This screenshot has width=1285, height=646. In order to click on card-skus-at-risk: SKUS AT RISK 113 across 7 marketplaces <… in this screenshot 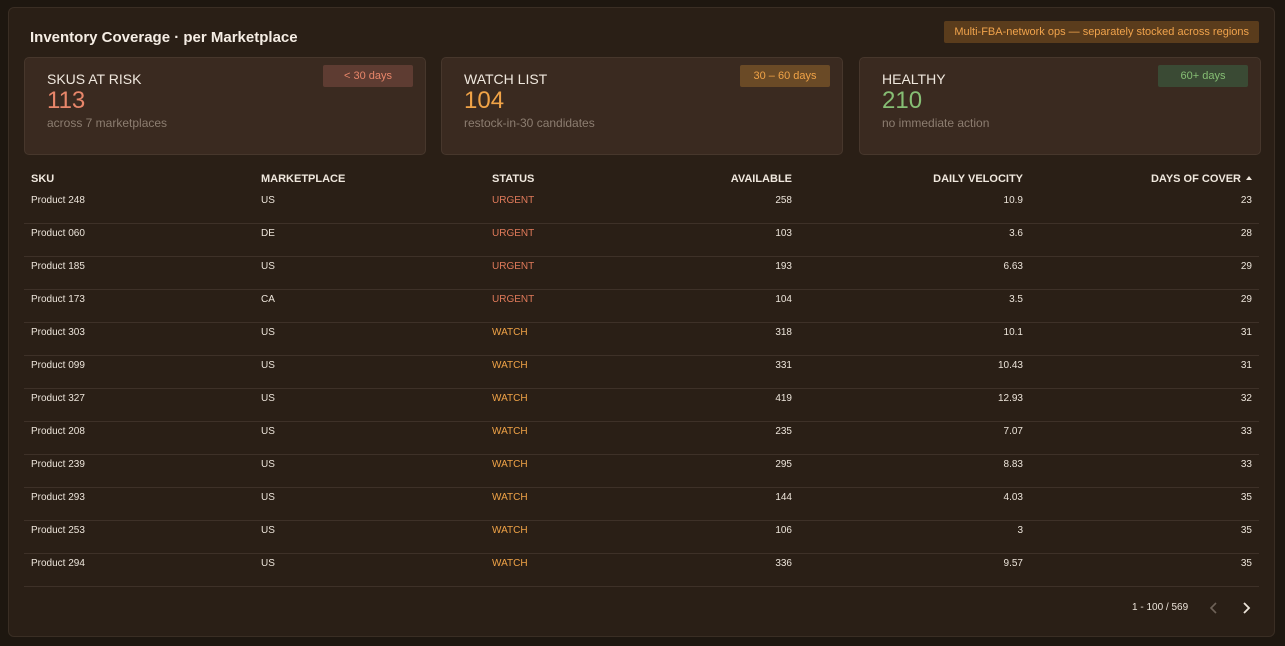, I will do `click(225, 106)`.